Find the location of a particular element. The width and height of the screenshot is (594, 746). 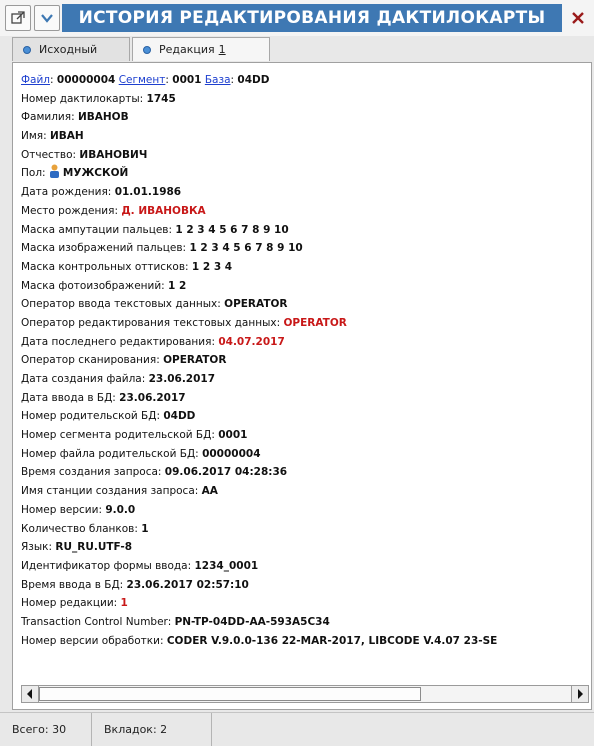

base-link: База is located at coordinates (218, 80).